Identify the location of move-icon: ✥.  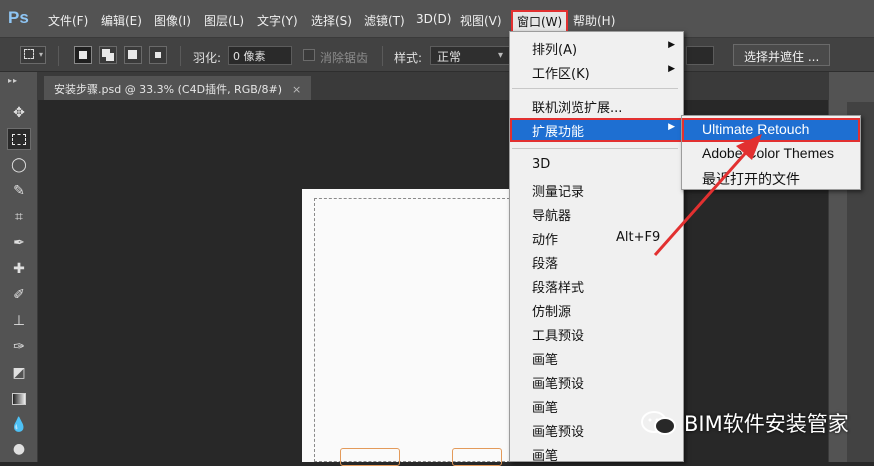
(19, 113).